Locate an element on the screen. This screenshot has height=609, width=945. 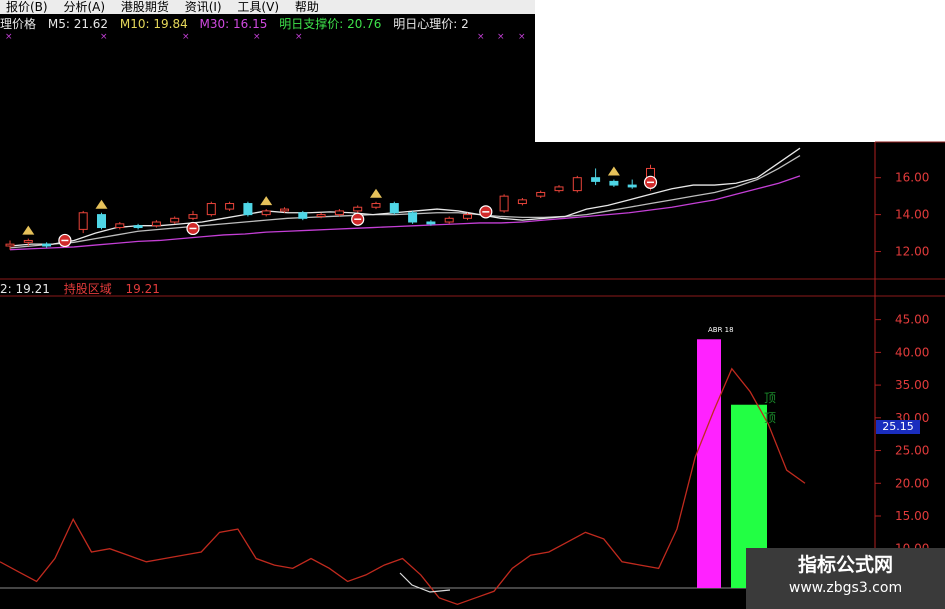
watermark: 指标公式网 www.zbgs3.com is located at coordinates (845, 578).